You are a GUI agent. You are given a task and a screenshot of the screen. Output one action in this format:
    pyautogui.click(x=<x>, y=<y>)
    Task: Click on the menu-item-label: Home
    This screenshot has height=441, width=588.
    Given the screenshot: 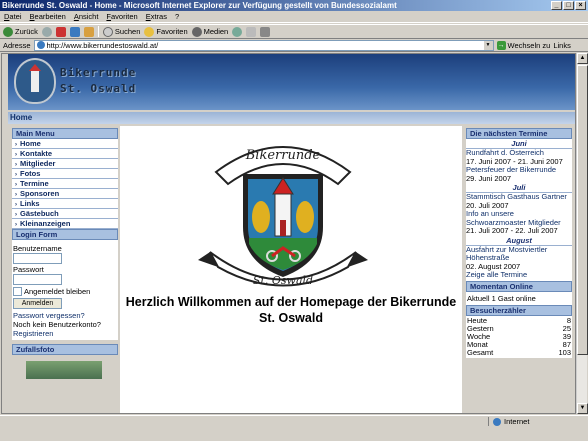 What is the action you would take?
    pyautogui.click(x=30, y=143)
    